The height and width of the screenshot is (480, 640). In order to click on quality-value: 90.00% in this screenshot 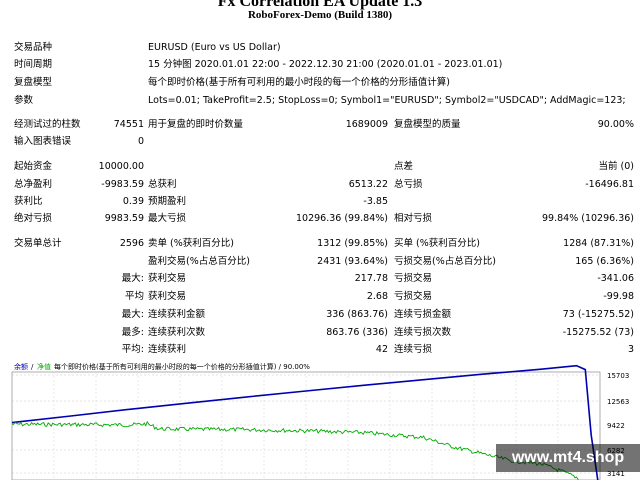, I will do `click(615, 124)`.